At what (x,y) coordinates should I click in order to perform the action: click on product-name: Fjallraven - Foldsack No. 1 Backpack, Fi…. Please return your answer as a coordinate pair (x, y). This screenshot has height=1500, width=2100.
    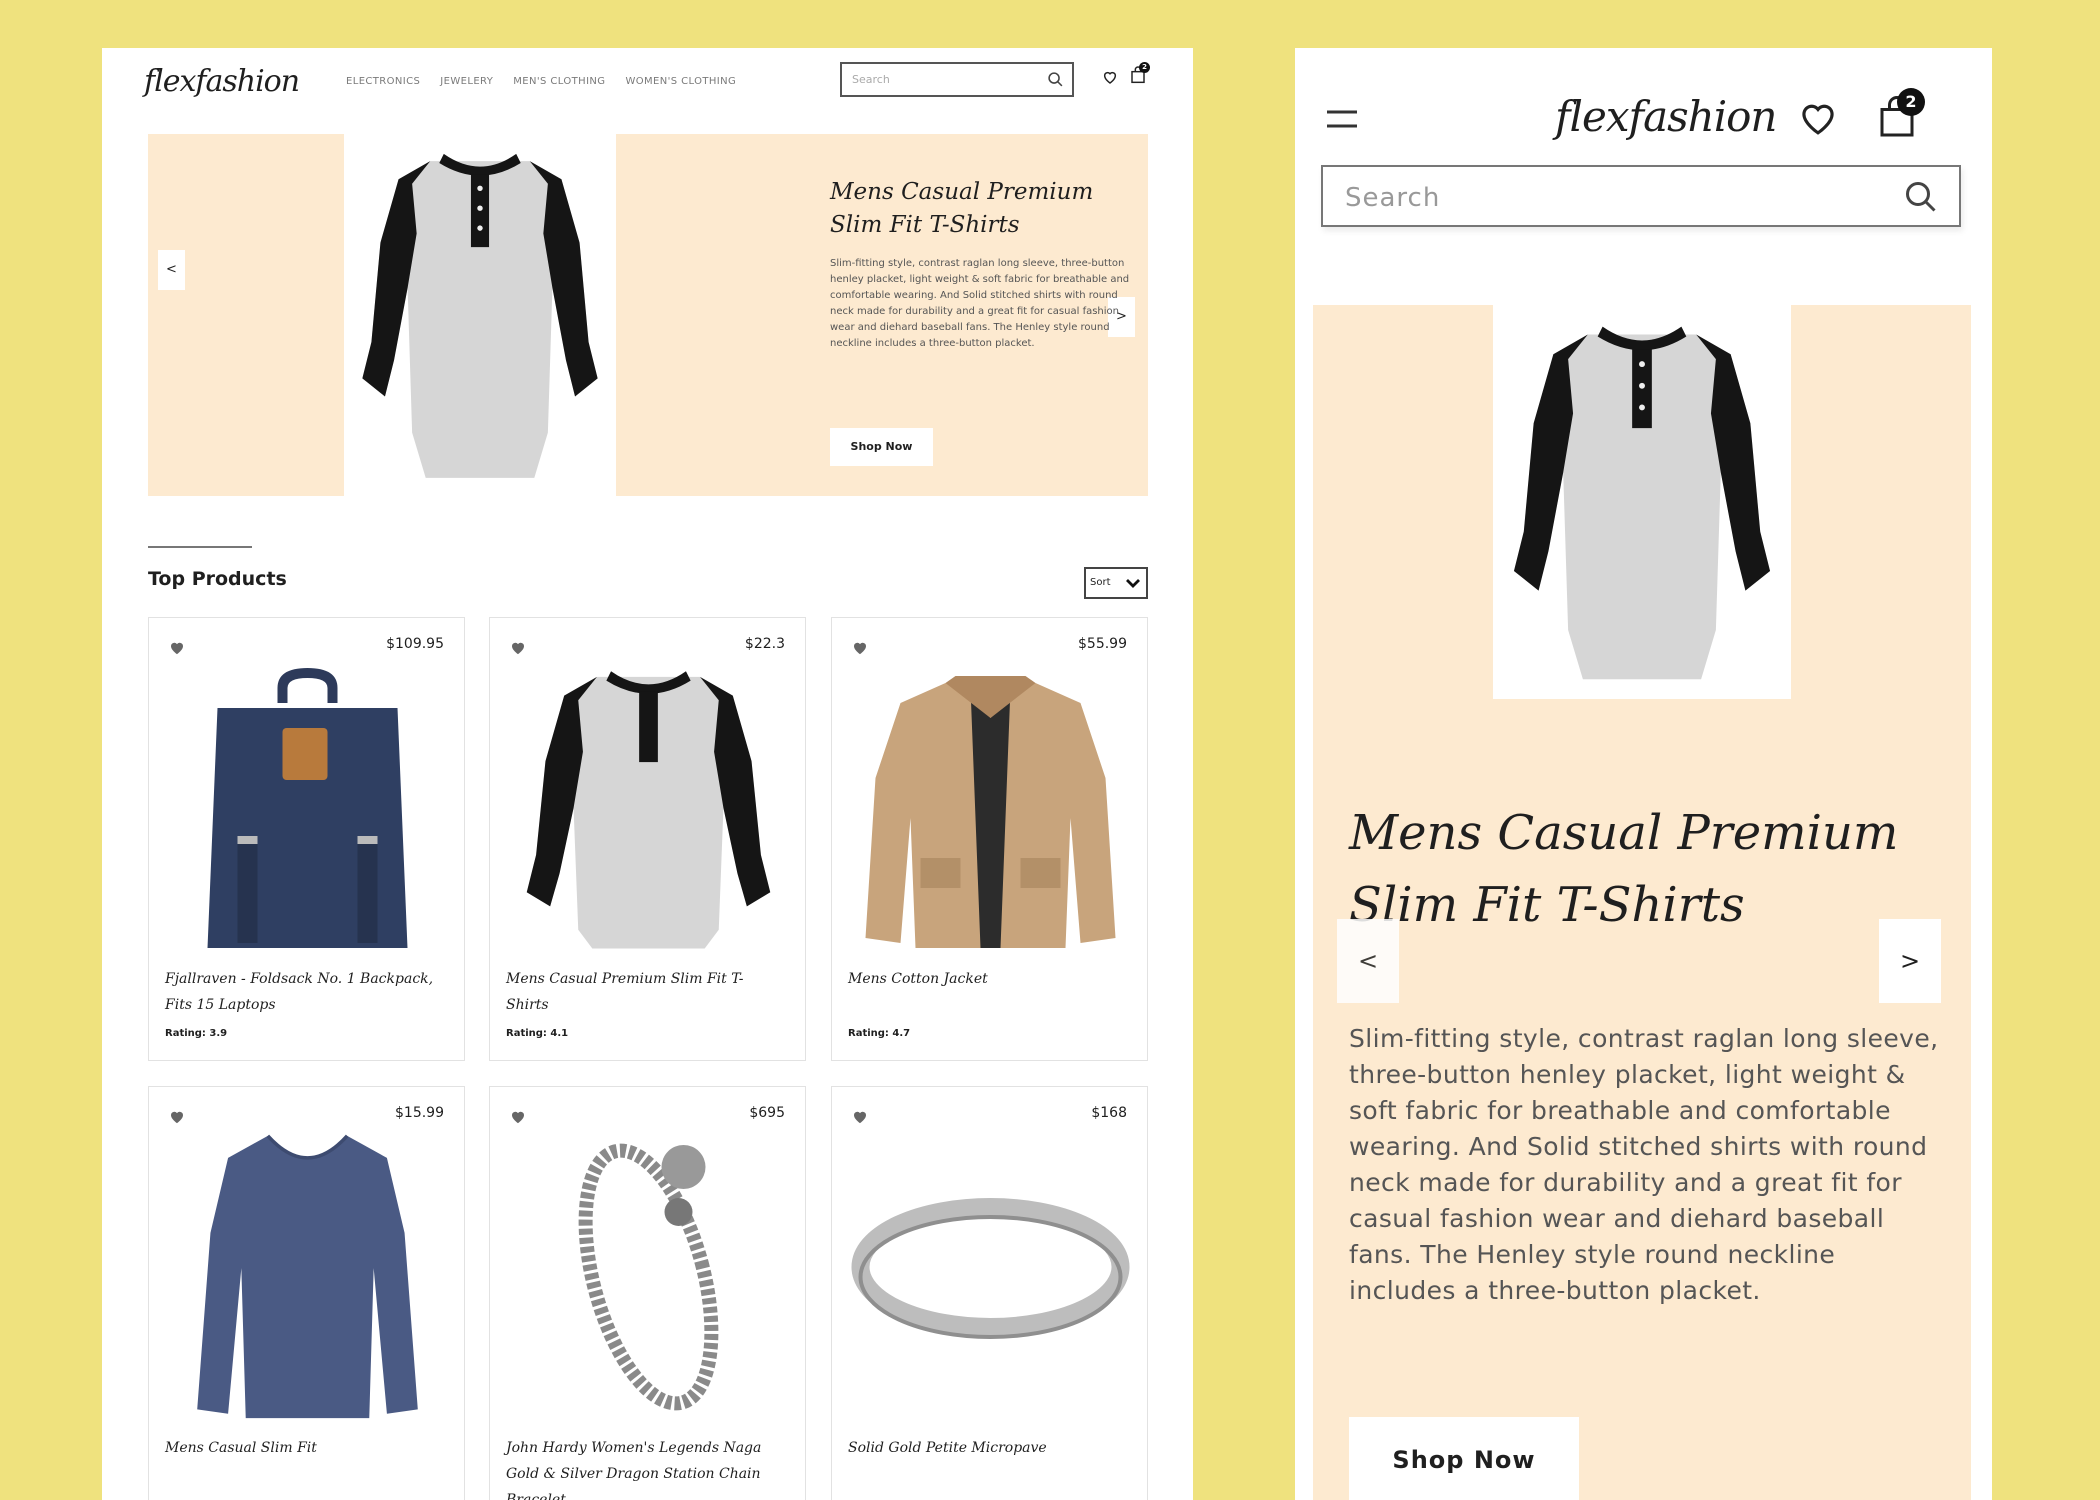
    Looking at the image, I should click on (305, 992).